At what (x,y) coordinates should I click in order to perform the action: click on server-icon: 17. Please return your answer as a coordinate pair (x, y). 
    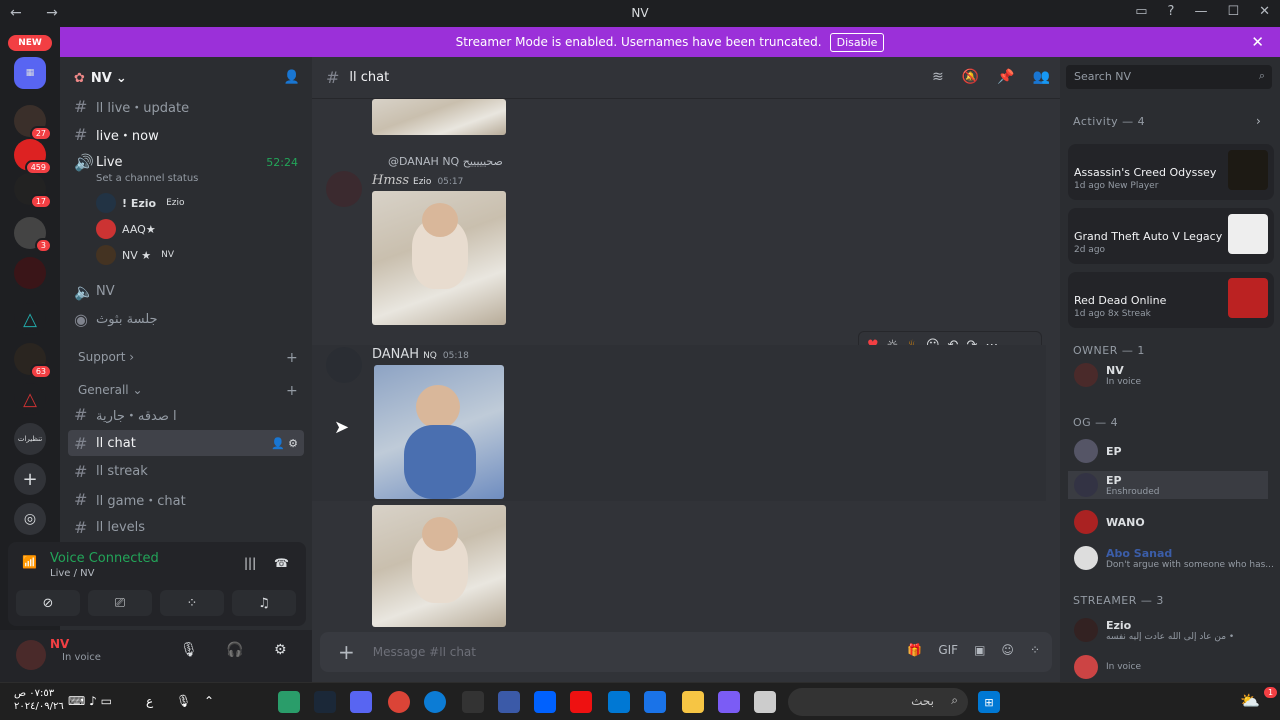
    Looking at the image, I should click on (33, 191).